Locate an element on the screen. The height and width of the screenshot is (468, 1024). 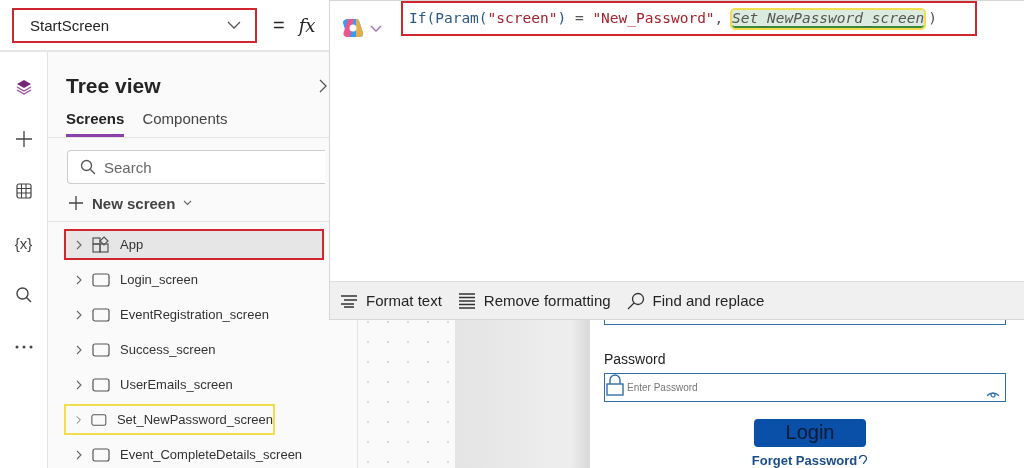
forgot-password-link: Forget Password is located at coordinates (804, 460).